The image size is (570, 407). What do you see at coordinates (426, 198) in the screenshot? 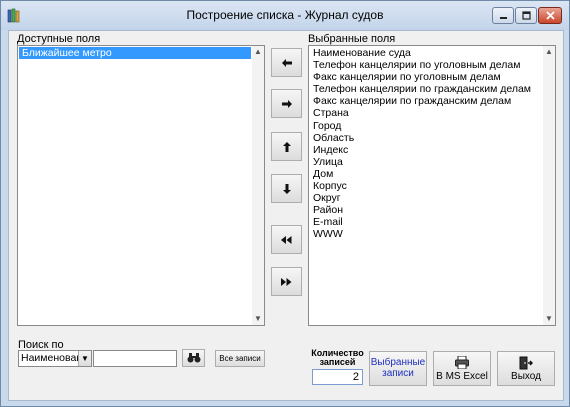
I see `selected-field-item: Округ` at bounding box center [426, 198].